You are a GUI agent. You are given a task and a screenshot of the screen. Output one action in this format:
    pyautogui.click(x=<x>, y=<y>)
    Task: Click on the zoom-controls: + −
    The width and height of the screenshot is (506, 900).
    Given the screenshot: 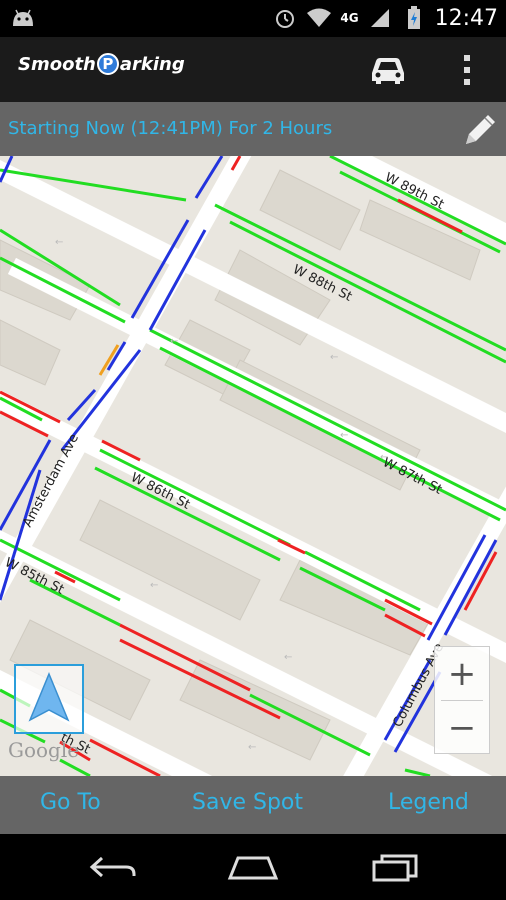 What is the action you would take?
    pyautogui.click(x=462, y=700)
    